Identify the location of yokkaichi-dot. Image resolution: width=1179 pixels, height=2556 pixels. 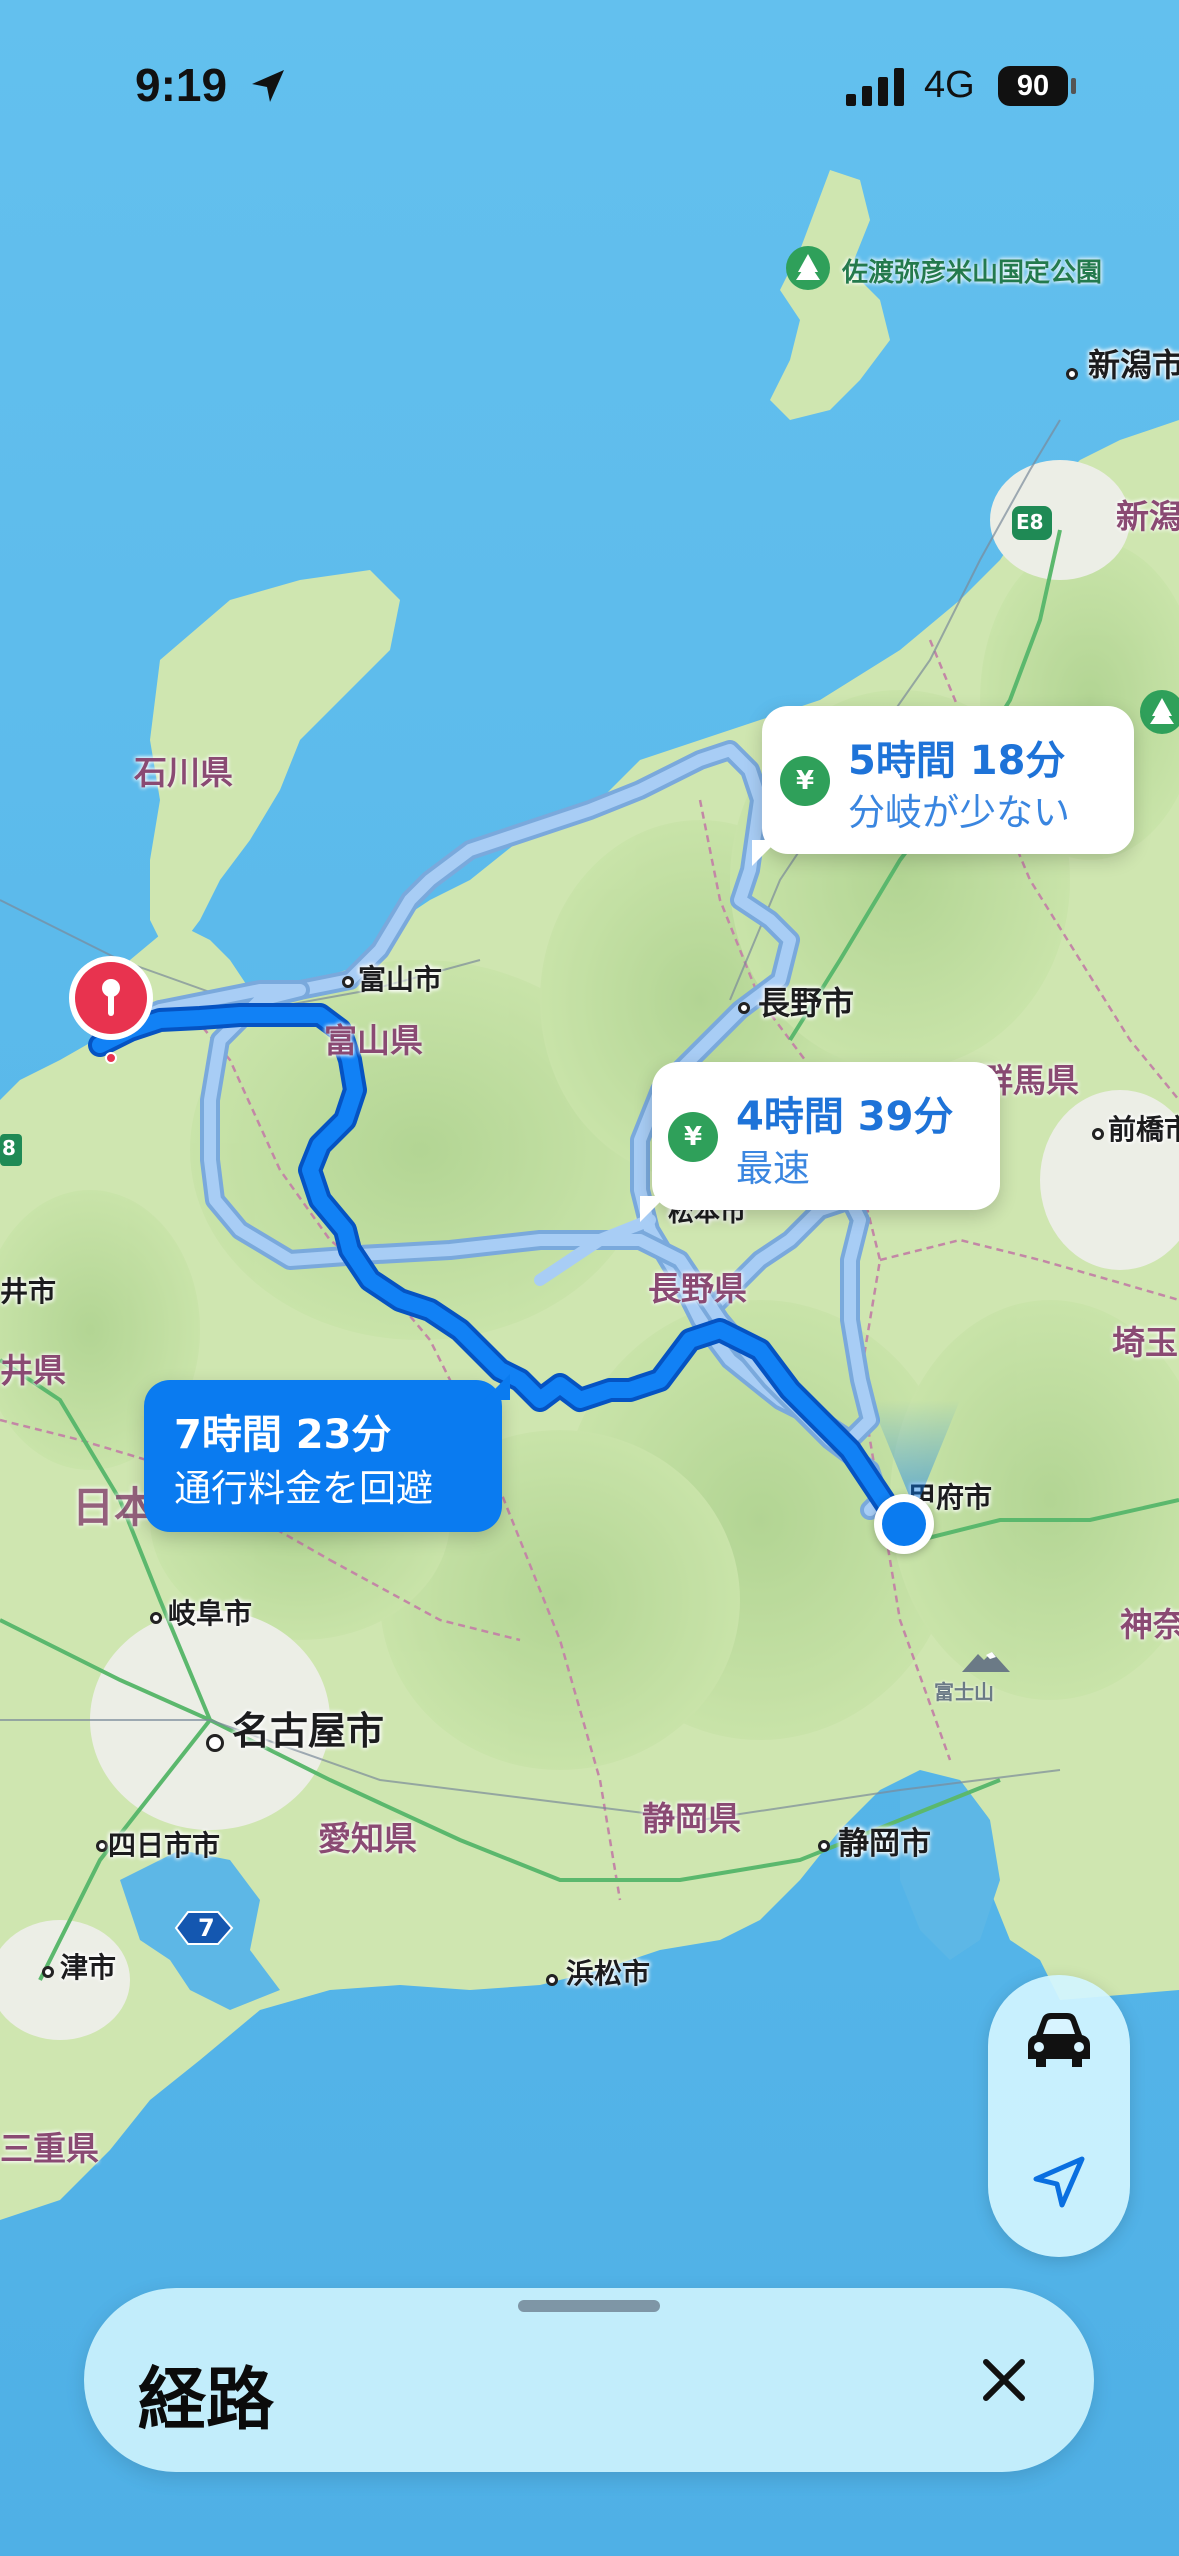
(102, 1846).